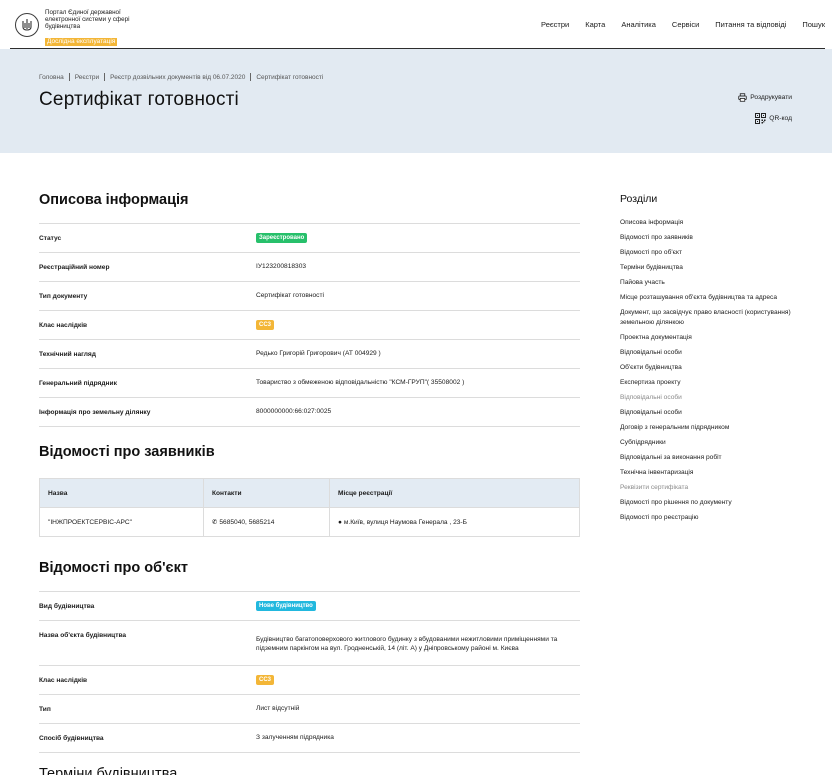 The image size is (832, 775). What do you see at coordinates (780, 118) in the screenshot?
I see `qr-label: QR-код` at bounding box center [780, 118].